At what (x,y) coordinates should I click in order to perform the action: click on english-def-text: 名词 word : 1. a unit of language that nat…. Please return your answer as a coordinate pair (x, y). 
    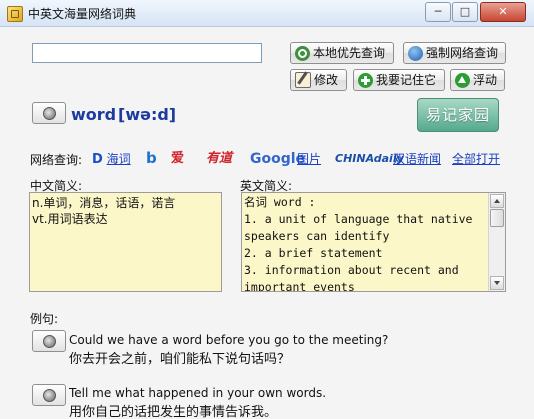
    Looking at the image, I should click on (358, 243).